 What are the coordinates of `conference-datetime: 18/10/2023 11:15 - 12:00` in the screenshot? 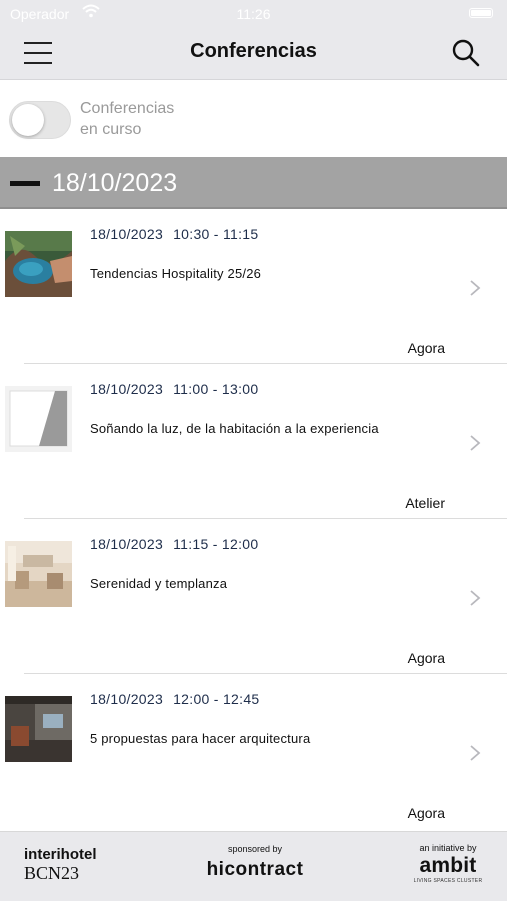 It's located at (174, 544).